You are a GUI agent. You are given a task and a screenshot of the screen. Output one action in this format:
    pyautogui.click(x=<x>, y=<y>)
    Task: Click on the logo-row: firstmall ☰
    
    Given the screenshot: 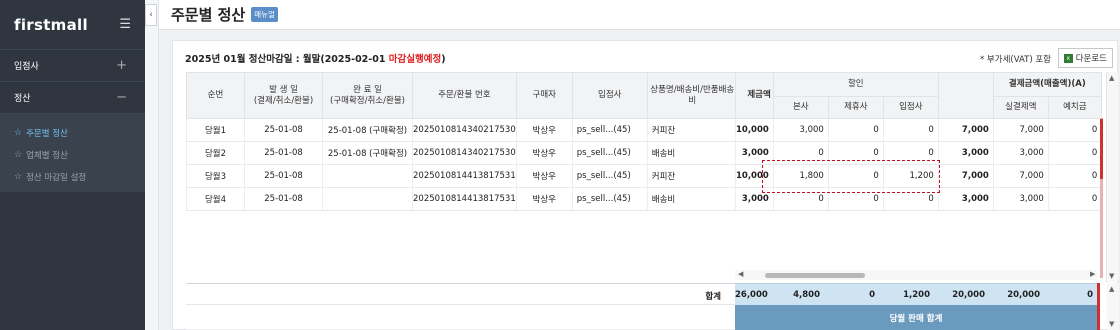 What is the action you would take?
    pyautogui.click(x=72, y=25)
    